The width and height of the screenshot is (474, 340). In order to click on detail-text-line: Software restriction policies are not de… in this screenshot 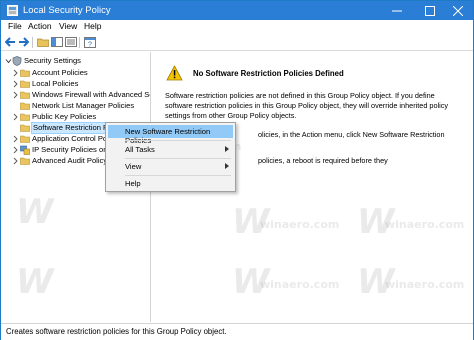, I will do `click(300, 95)`.